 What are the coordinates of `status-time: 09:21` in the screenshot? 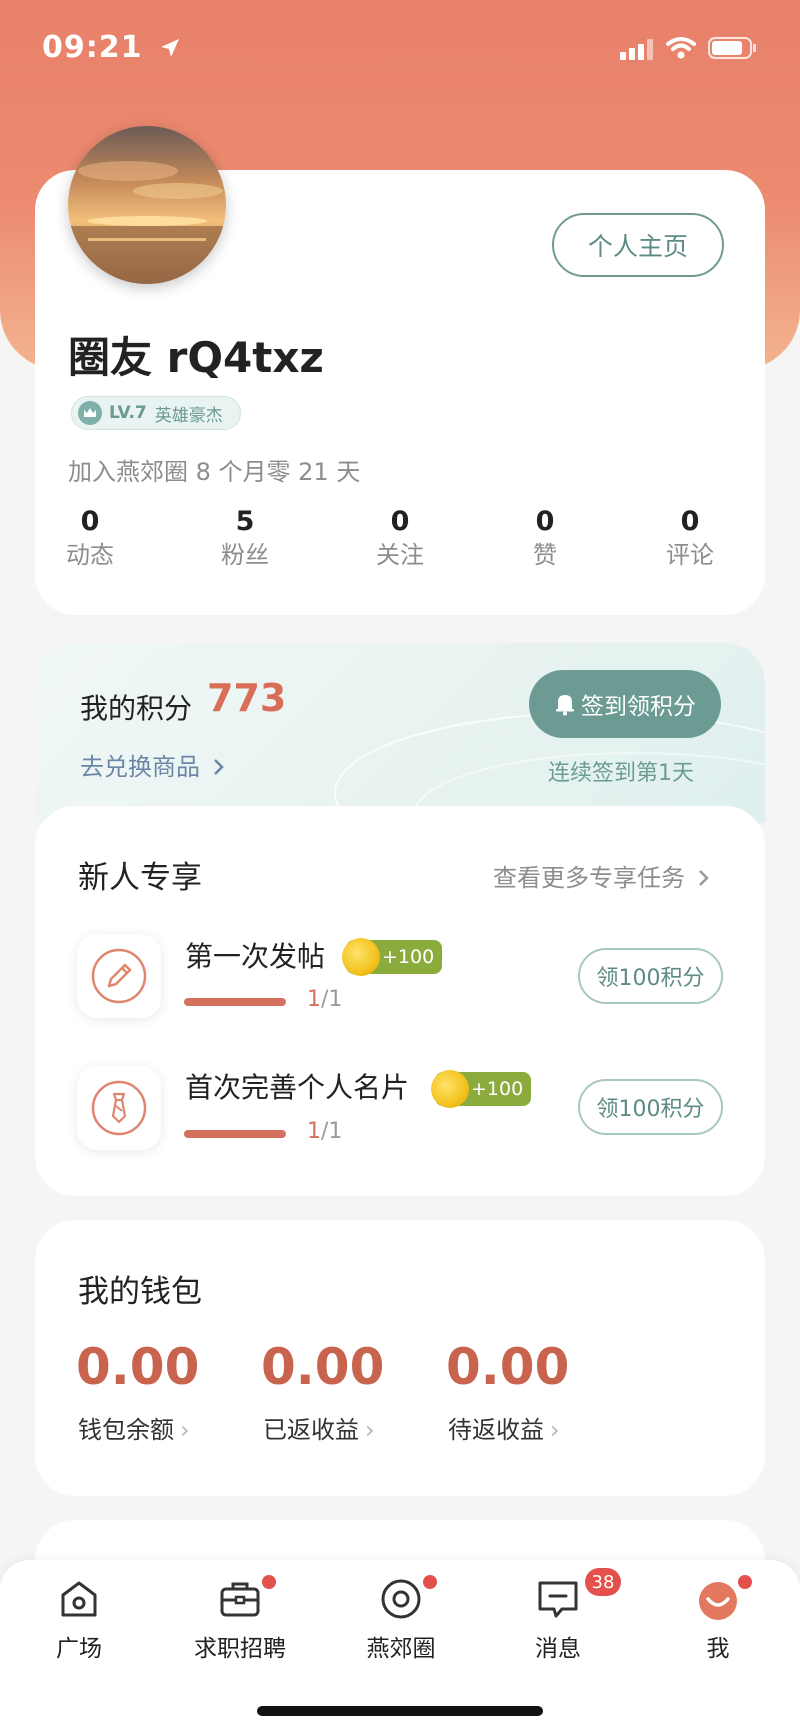 It's located at (112, 47).